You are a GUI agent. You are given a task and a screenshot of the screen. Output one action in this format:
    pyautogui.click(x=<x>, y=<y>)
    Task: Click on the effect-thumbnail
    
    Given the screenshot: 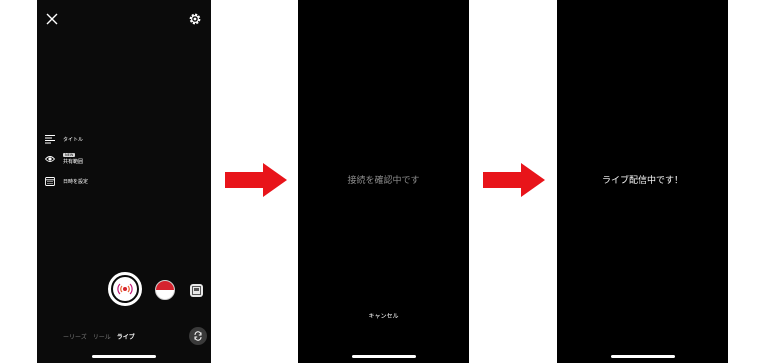 What is the action you would take?
    pyautogui.click(x=165, y=290)
    